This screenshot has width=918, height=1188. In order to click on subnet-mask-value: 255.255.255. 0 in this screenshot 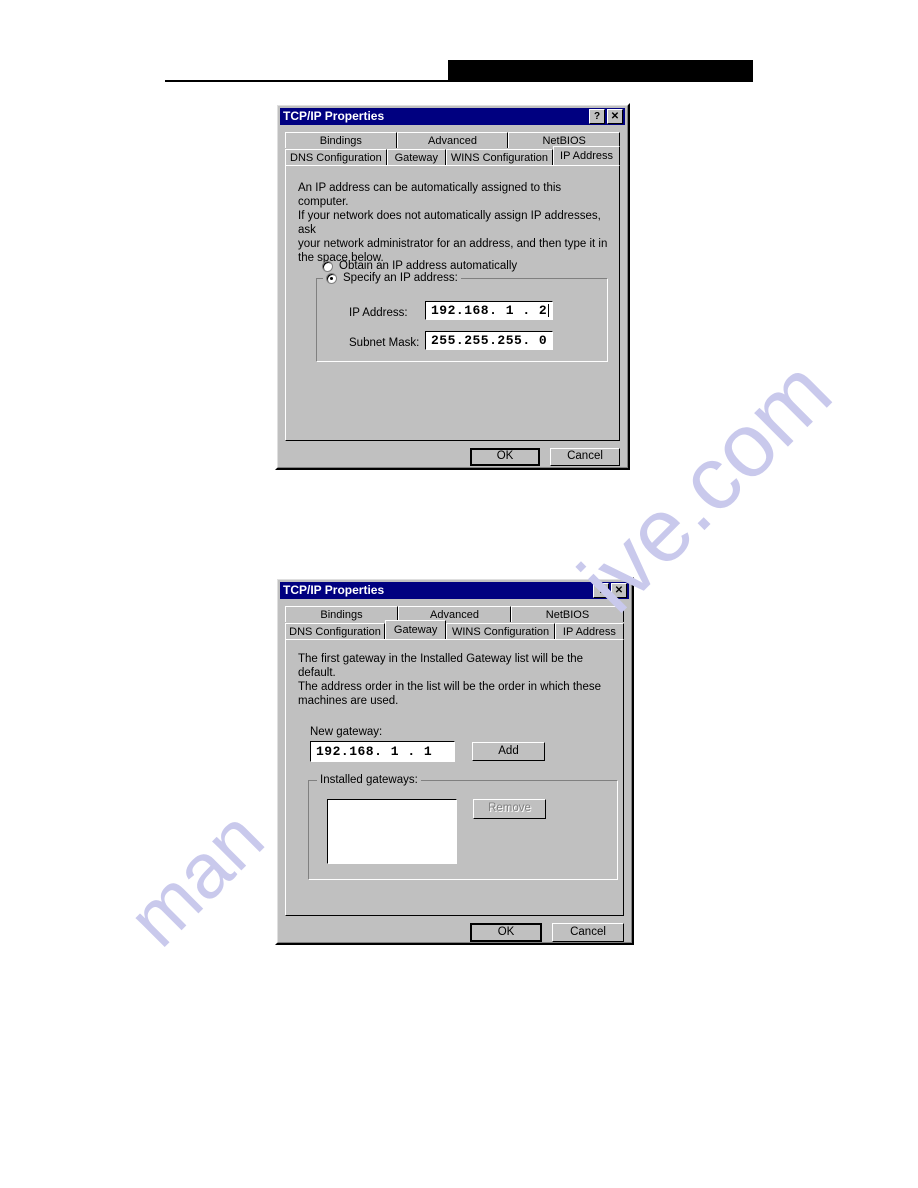, I will do `click(489, 340)`.